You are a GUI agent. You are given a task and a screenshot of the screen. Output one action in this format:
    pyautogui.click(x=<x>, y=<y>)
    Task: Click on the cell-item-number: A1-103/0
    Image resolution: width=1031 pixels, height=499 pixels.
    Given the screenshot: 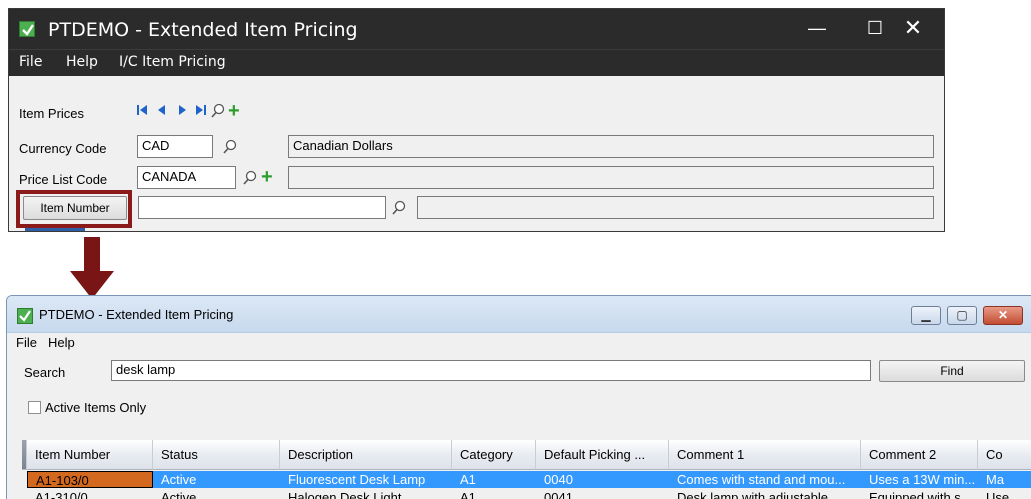 What is the action you would take?
    pyautogui.click(x=90, y=479)
    